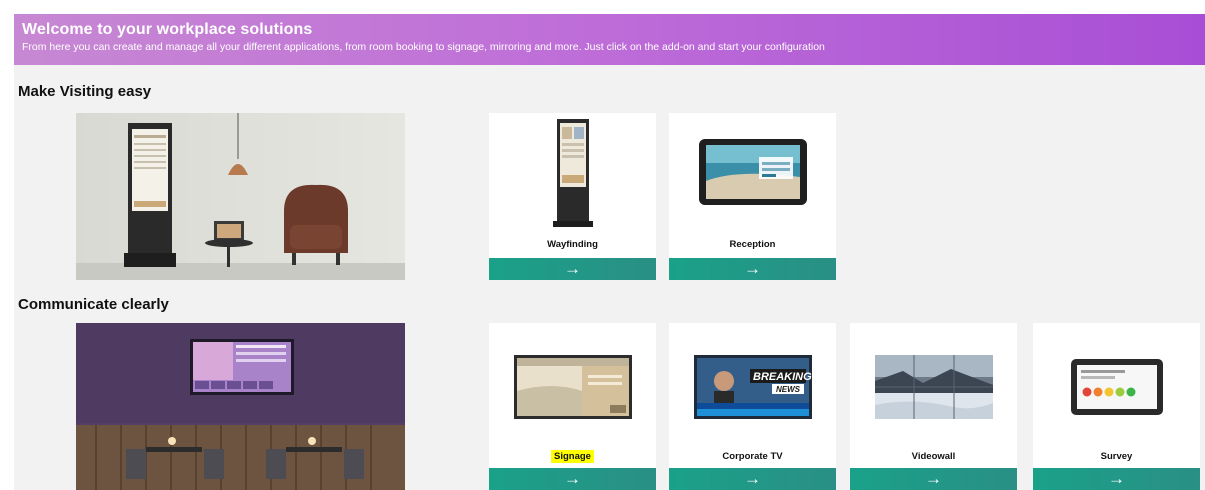 This screenshot has height=490, width=1205. I want to click on corporate-tv-thumbnail: BREAKING NEWS, so click(752, 387).